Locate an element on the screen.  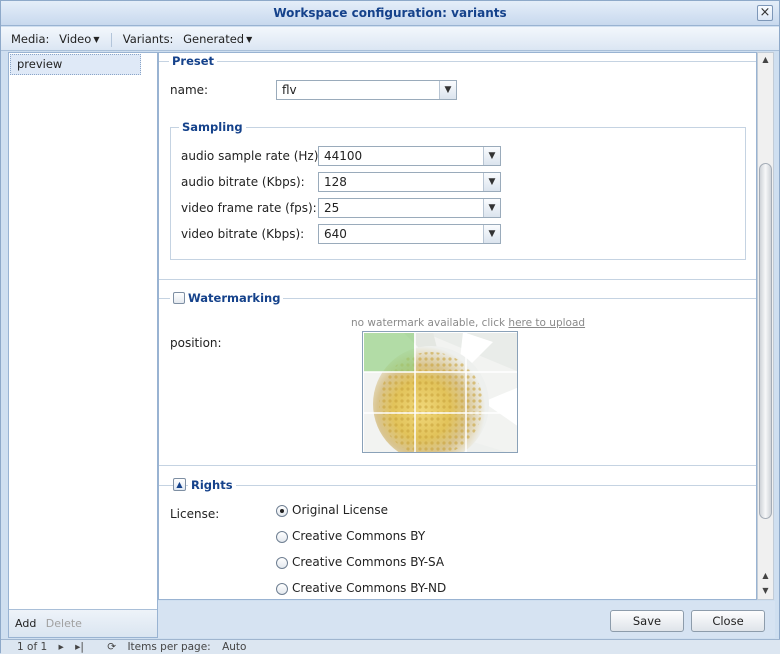
audio-sample-rate-combo: 44100 ▼ is located at coordinates (409, 156).